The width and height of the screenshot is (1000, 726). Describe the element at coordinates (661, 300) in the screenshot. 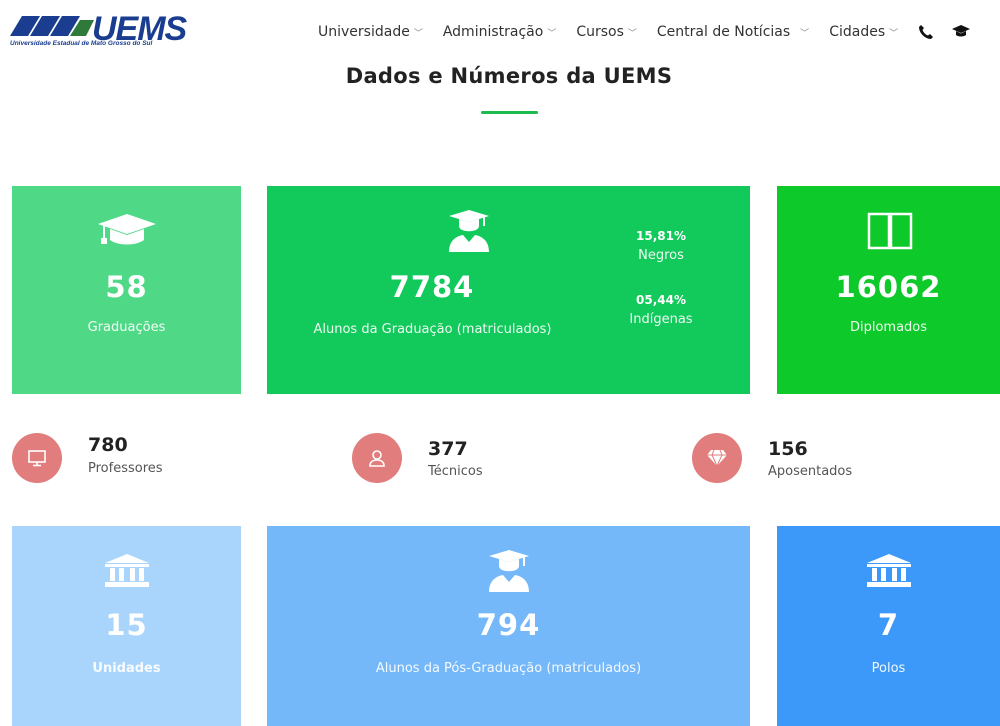

I see `stat-percentage: 05,44%` at that location.